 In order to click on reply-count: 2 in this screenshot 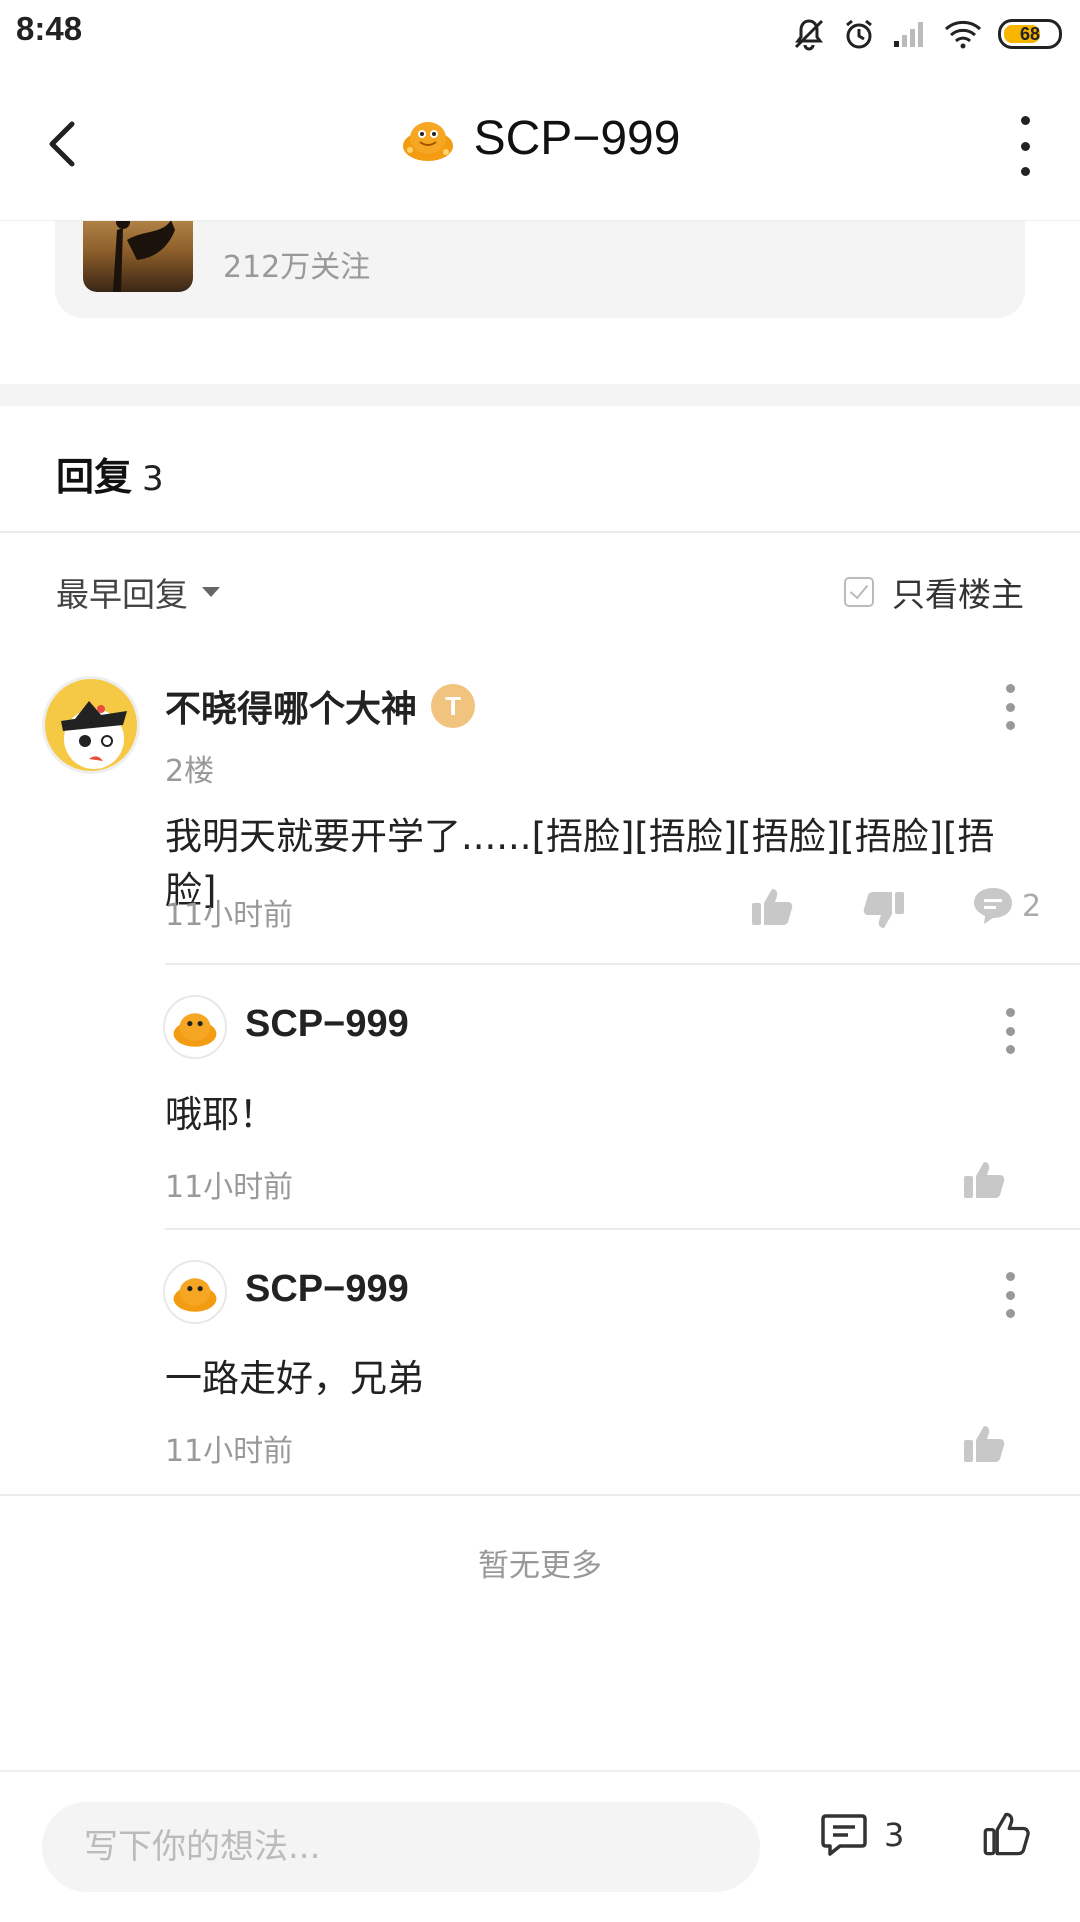, I will do `click(1032, 906)`.